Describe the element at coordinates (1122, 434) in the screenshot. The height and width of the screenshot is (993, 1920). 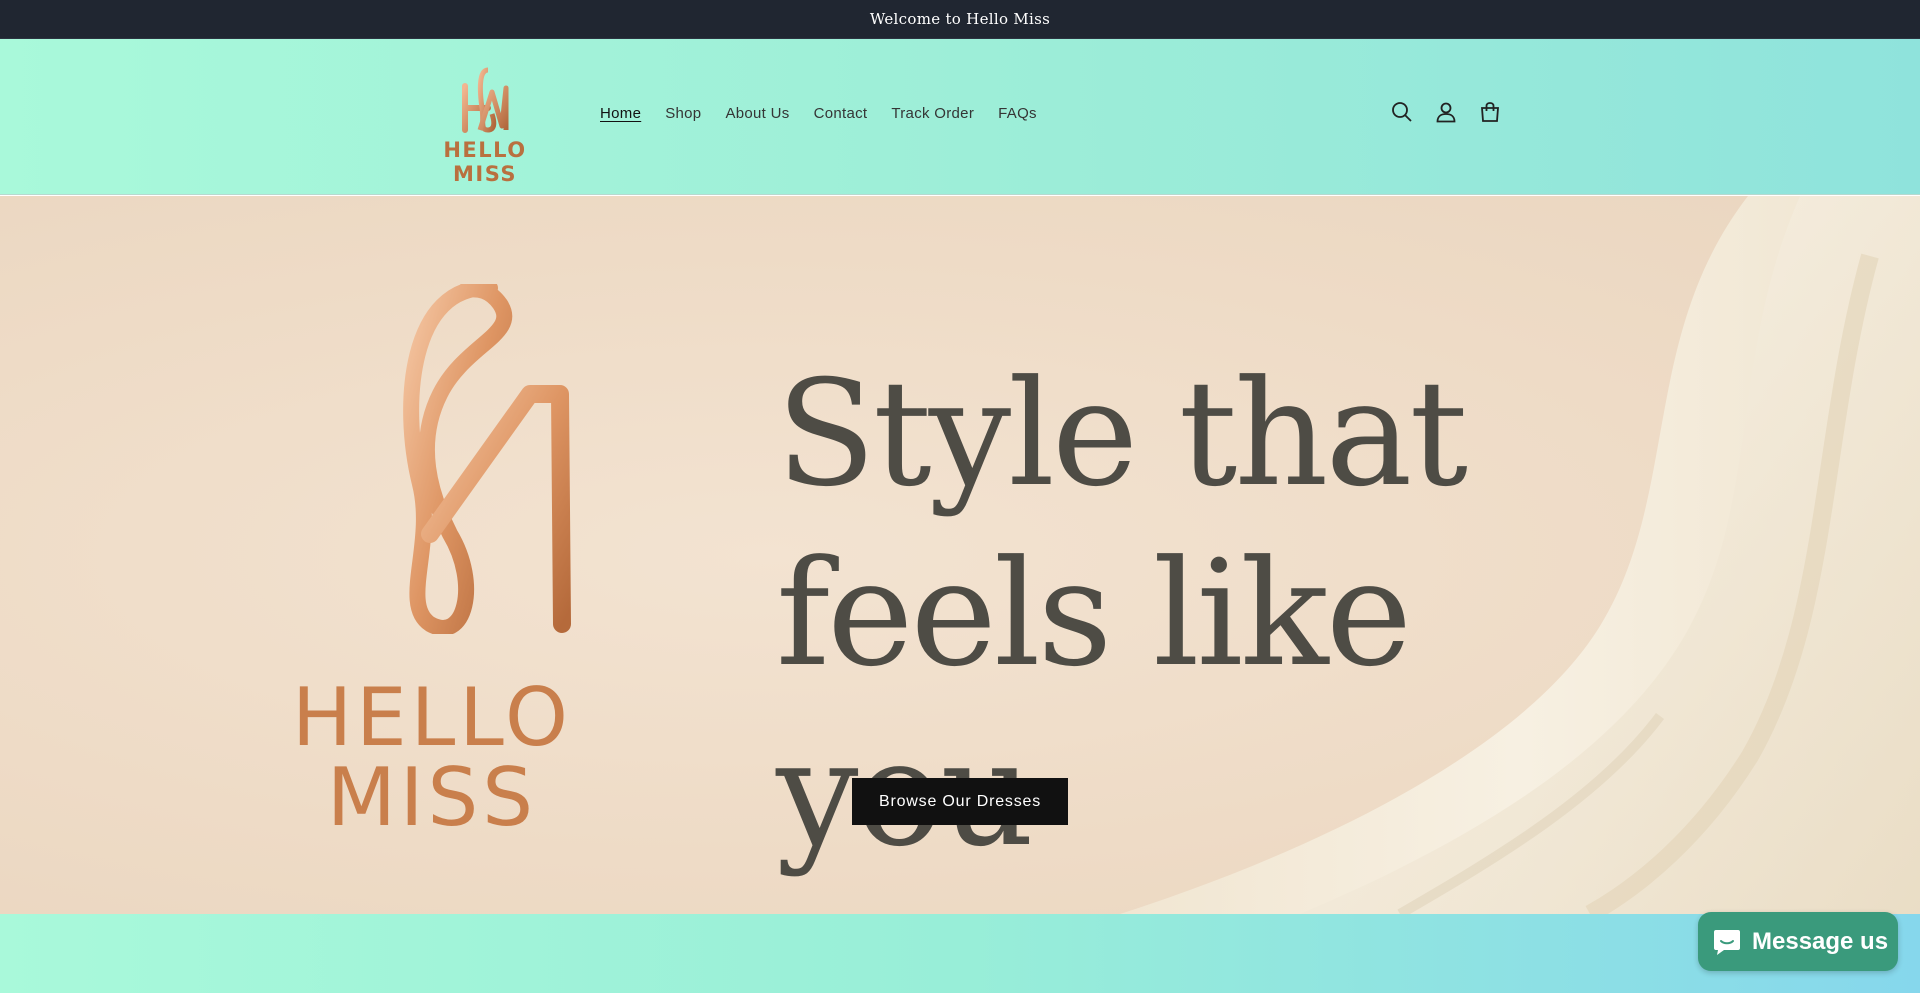
I see `hero-heading-line1: Style that` at that location.